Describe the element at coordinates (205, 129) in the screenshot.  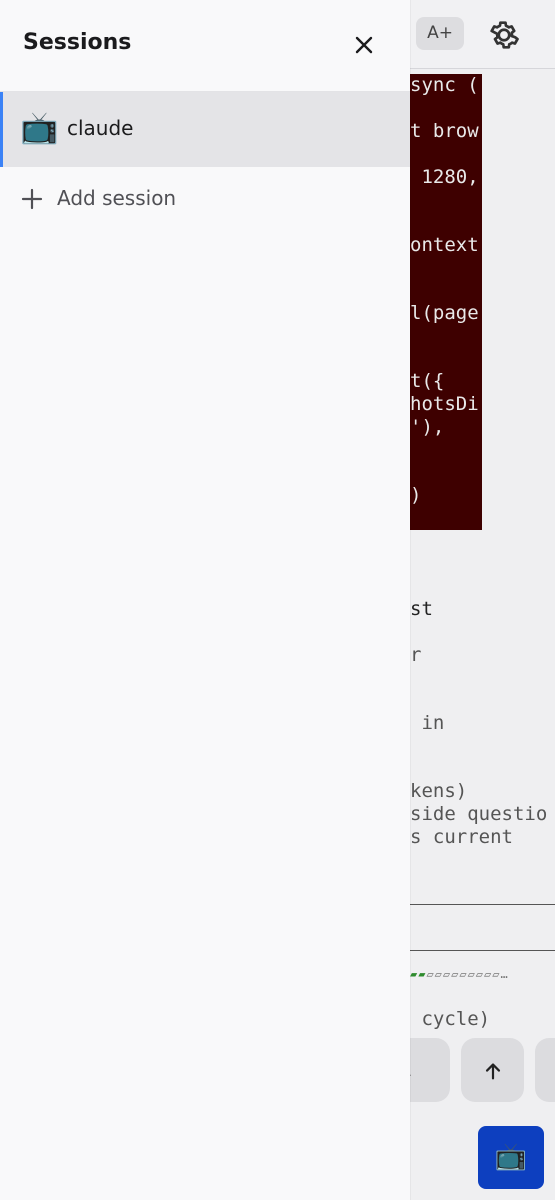
I see `session-item-claude: 📺 claude` at that location.